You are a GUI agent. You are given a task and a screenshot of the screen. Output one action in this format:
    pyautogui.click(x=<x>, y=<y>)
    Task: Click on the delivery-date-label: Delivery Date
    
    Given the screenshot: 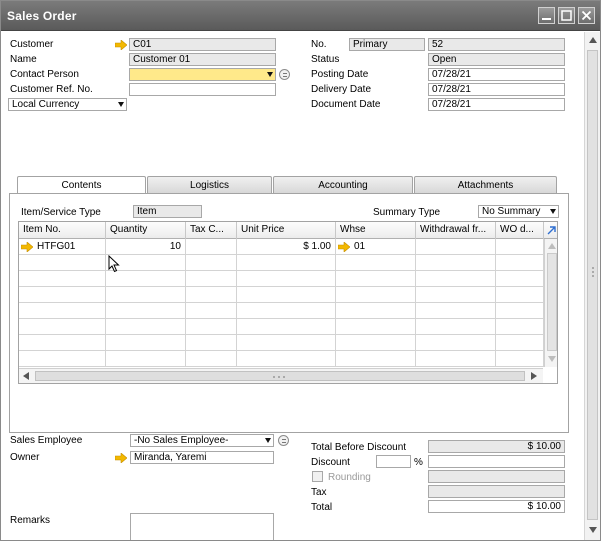 What is the action you would take?
    pyautogui.click(x=341, y=89)
    